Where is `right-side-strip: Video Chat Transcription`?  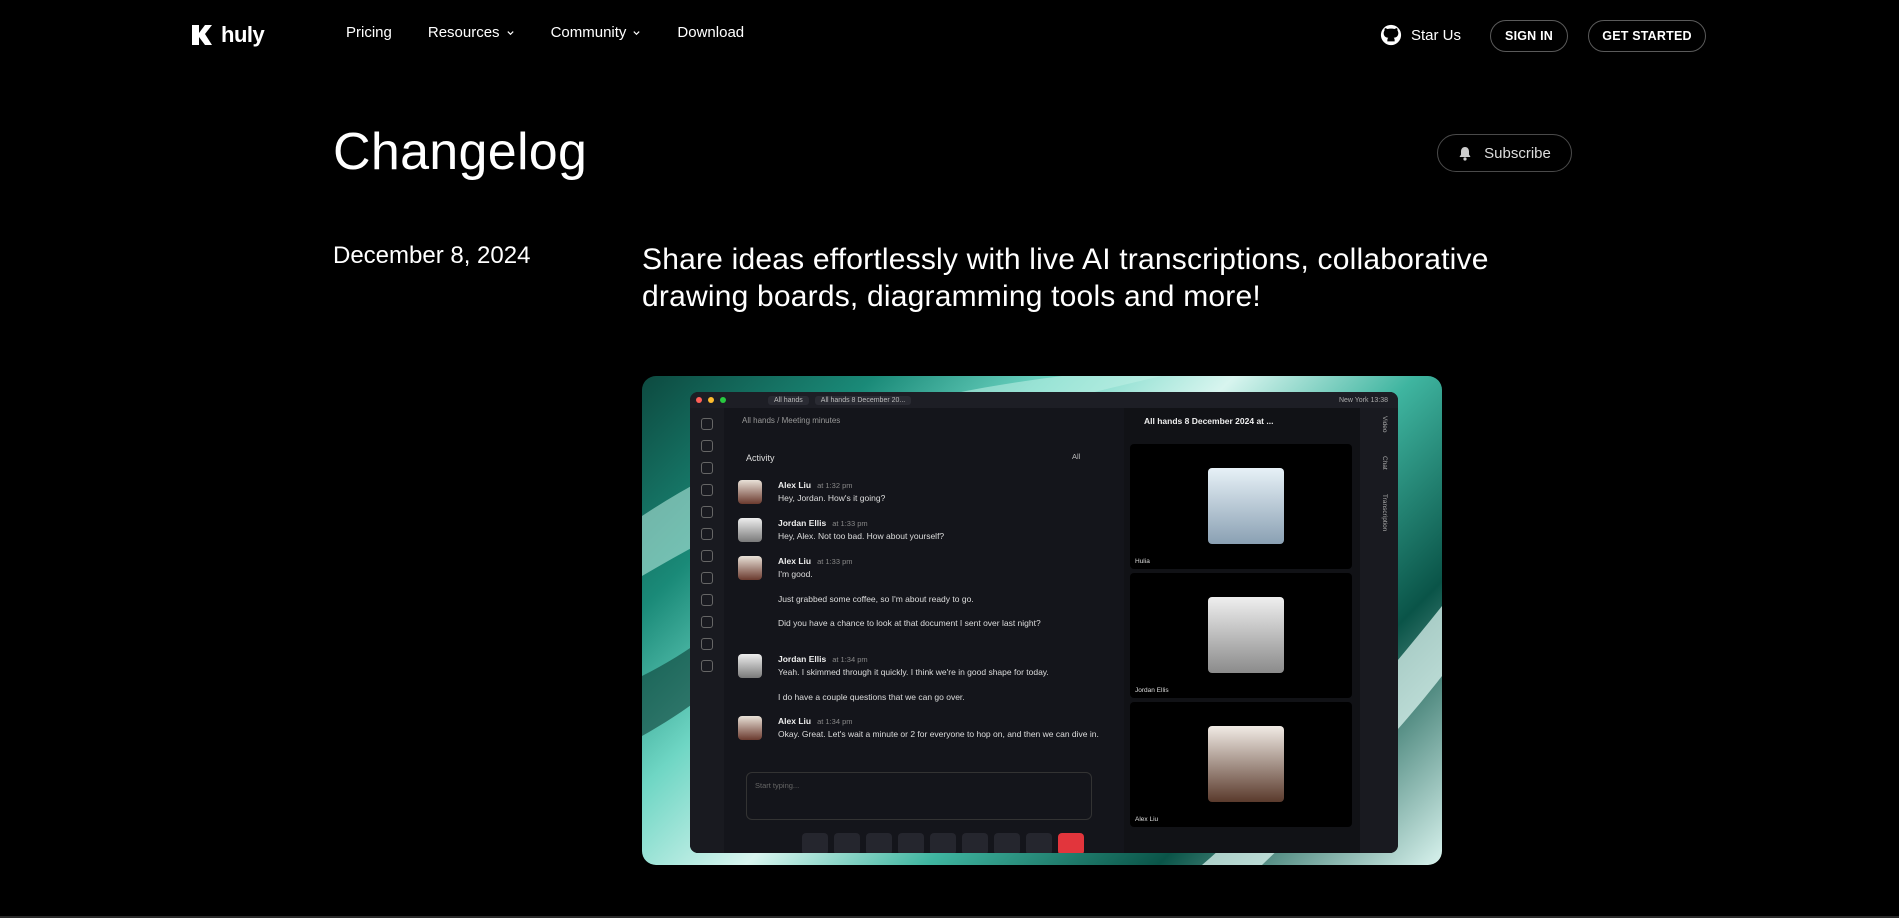
right-side-strip: Video Chat Transcription is located at coordinates (1379, 630).